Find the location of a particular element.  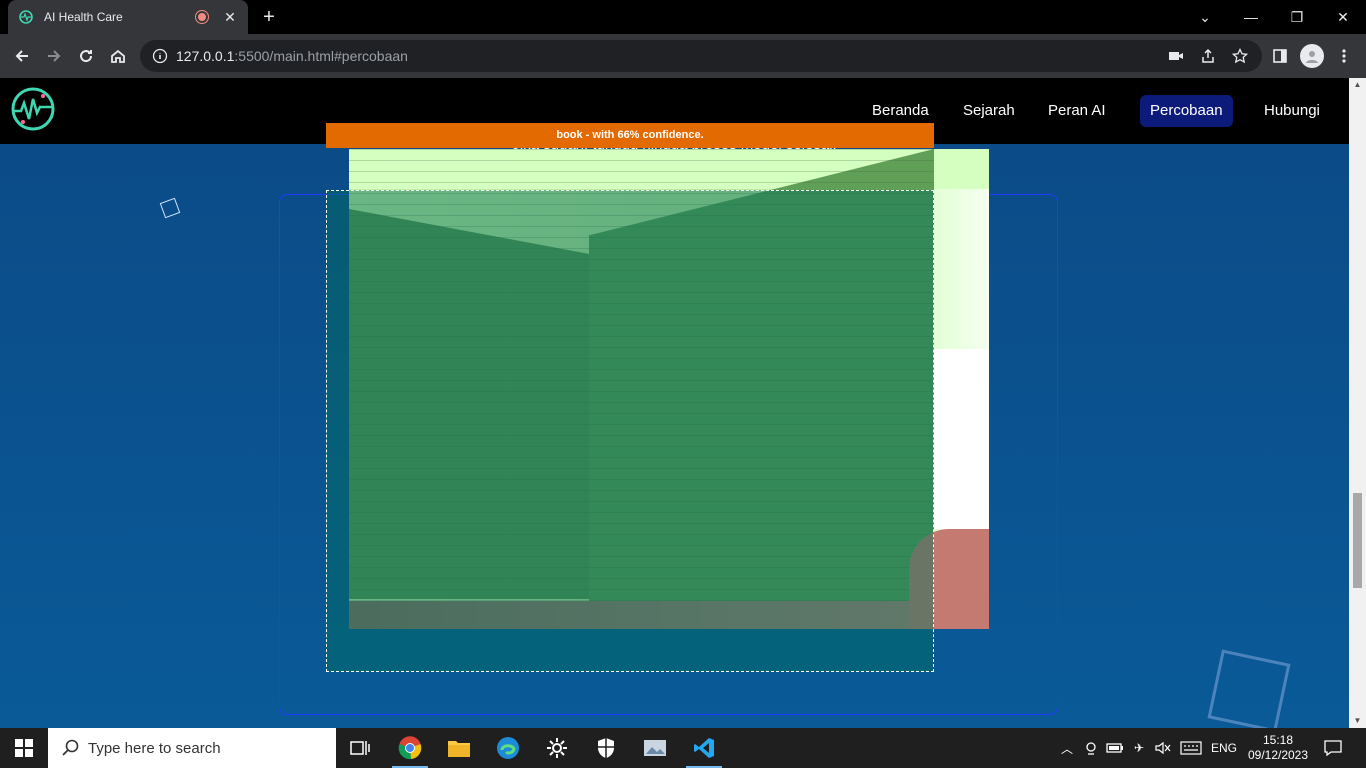

share-icon is located at coordinates (1208, 56).